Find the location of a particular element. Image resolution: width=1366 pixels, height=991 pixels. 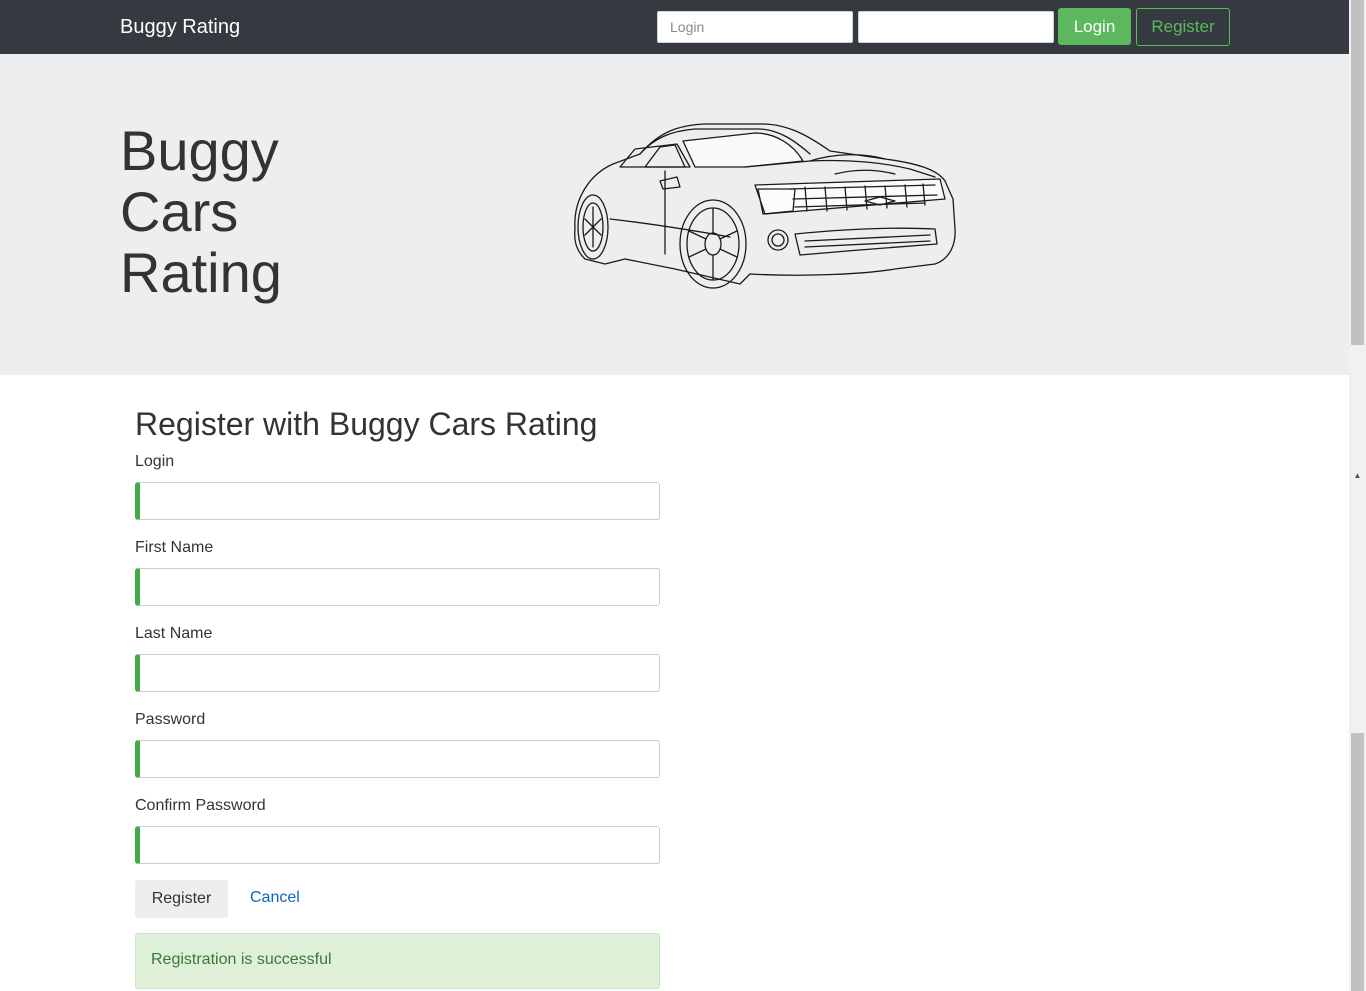

confirm-password-label: Confirm Password is located at coordinates (200, 805).